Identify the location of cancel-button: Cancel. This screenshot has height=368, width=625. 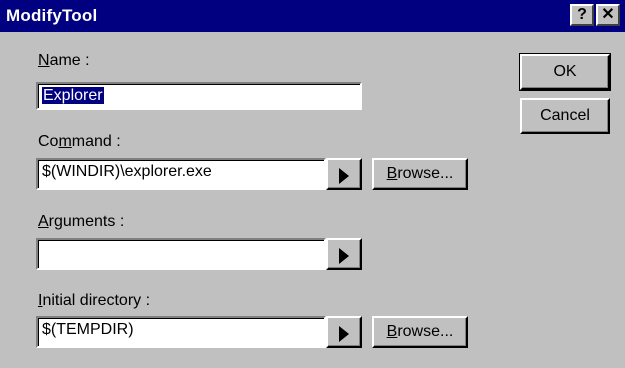
(565, 116).